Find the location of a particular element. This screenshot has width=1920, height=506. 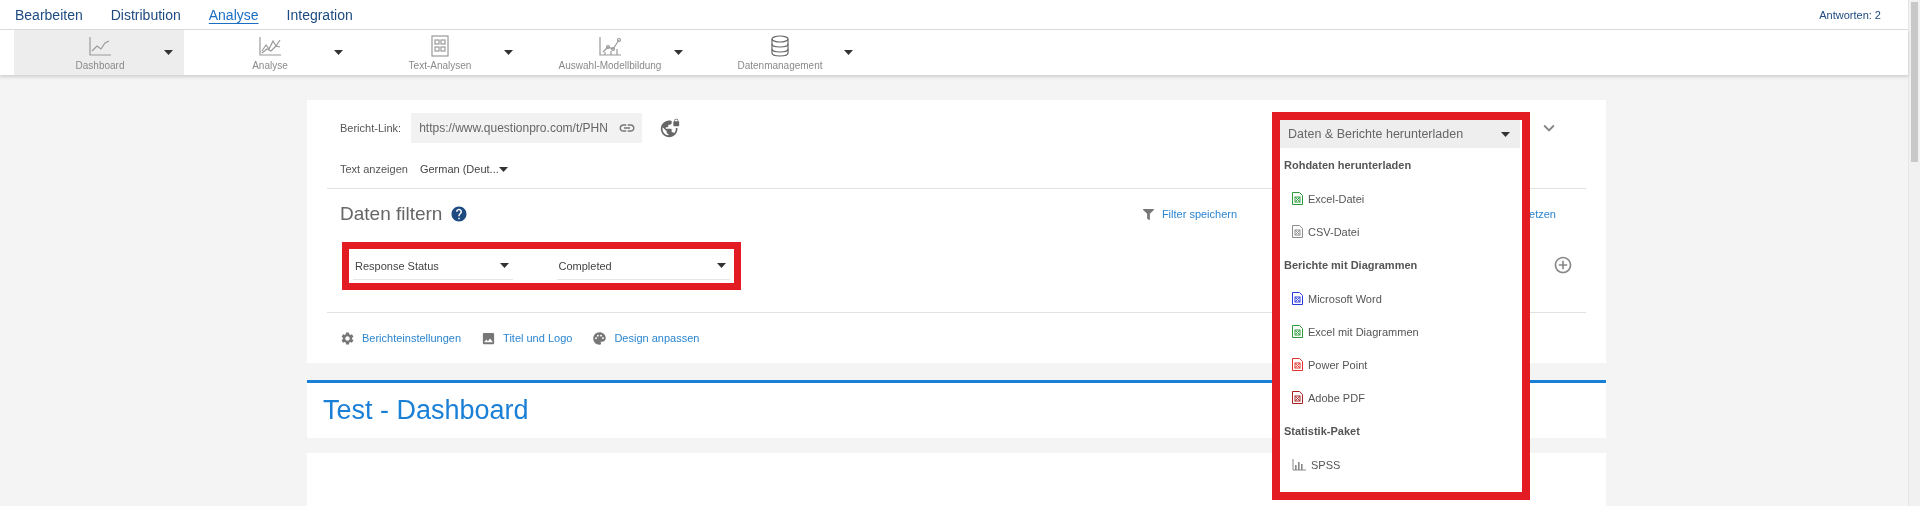

nav-tab: Bearbeiten is located at coordinates (49, 14).